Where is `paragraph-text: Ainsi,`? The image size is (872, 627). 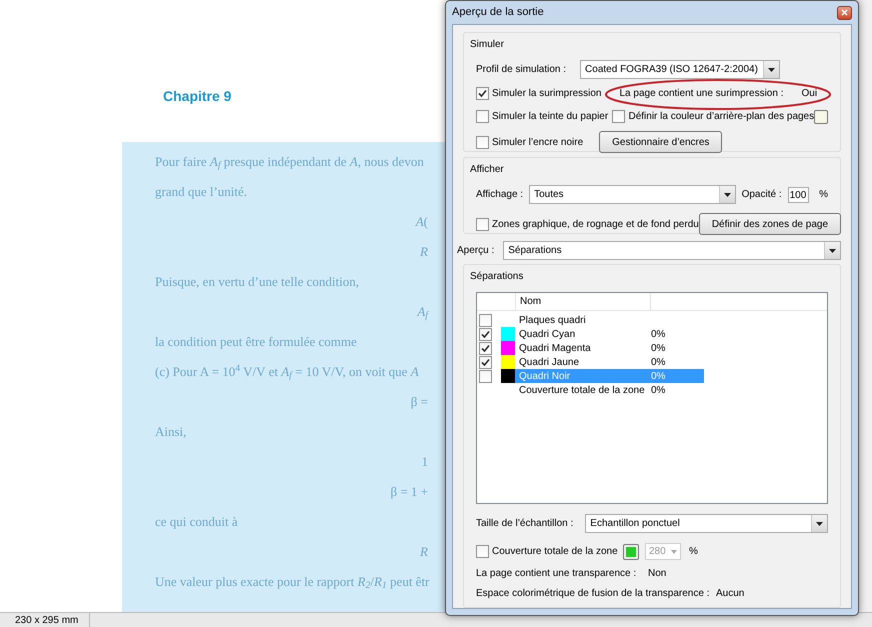 paragraph-text: Ainsi, is located at coordinates (171, 432).